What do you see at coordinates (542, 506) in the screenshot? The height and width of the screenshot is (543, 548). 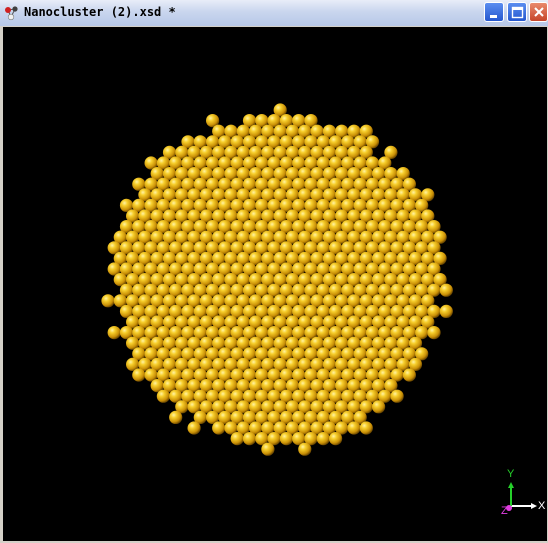 I see `x-axis-label: X` at bounding box center [542, 506].